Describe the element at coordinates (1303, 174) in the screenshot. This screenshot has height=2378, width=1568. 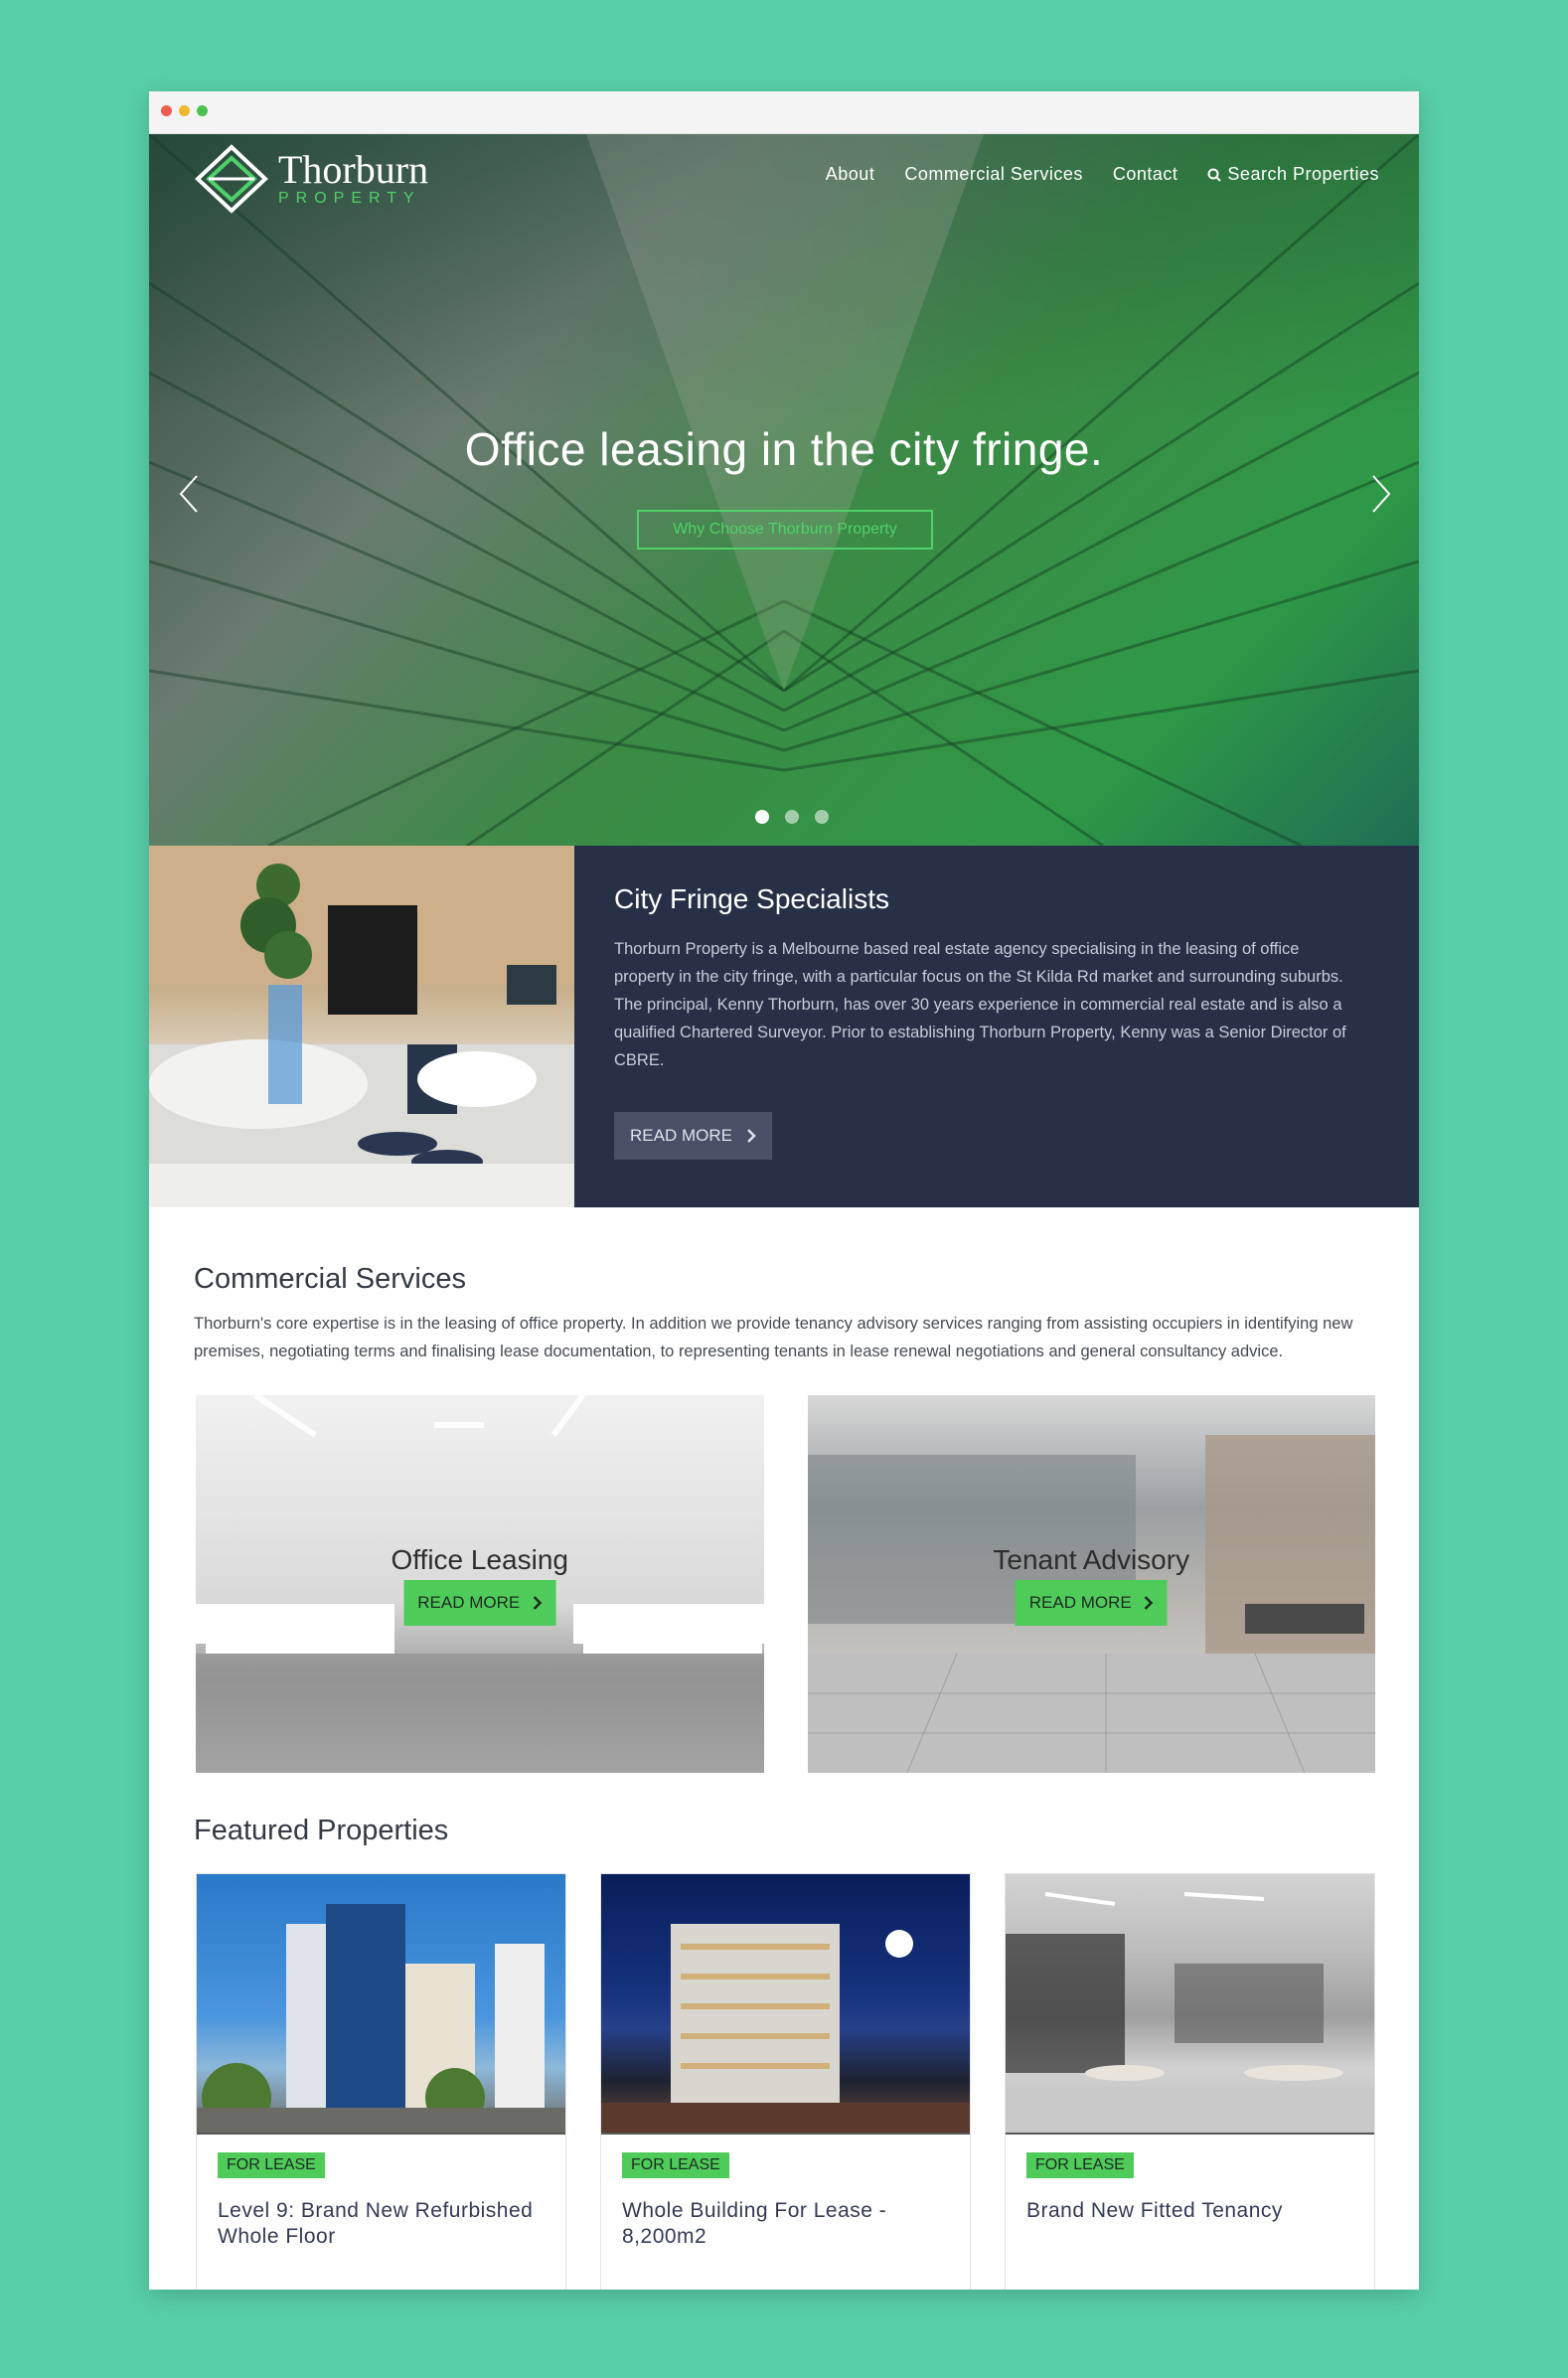
I see `search-properties-label: Search Properties` at that location.